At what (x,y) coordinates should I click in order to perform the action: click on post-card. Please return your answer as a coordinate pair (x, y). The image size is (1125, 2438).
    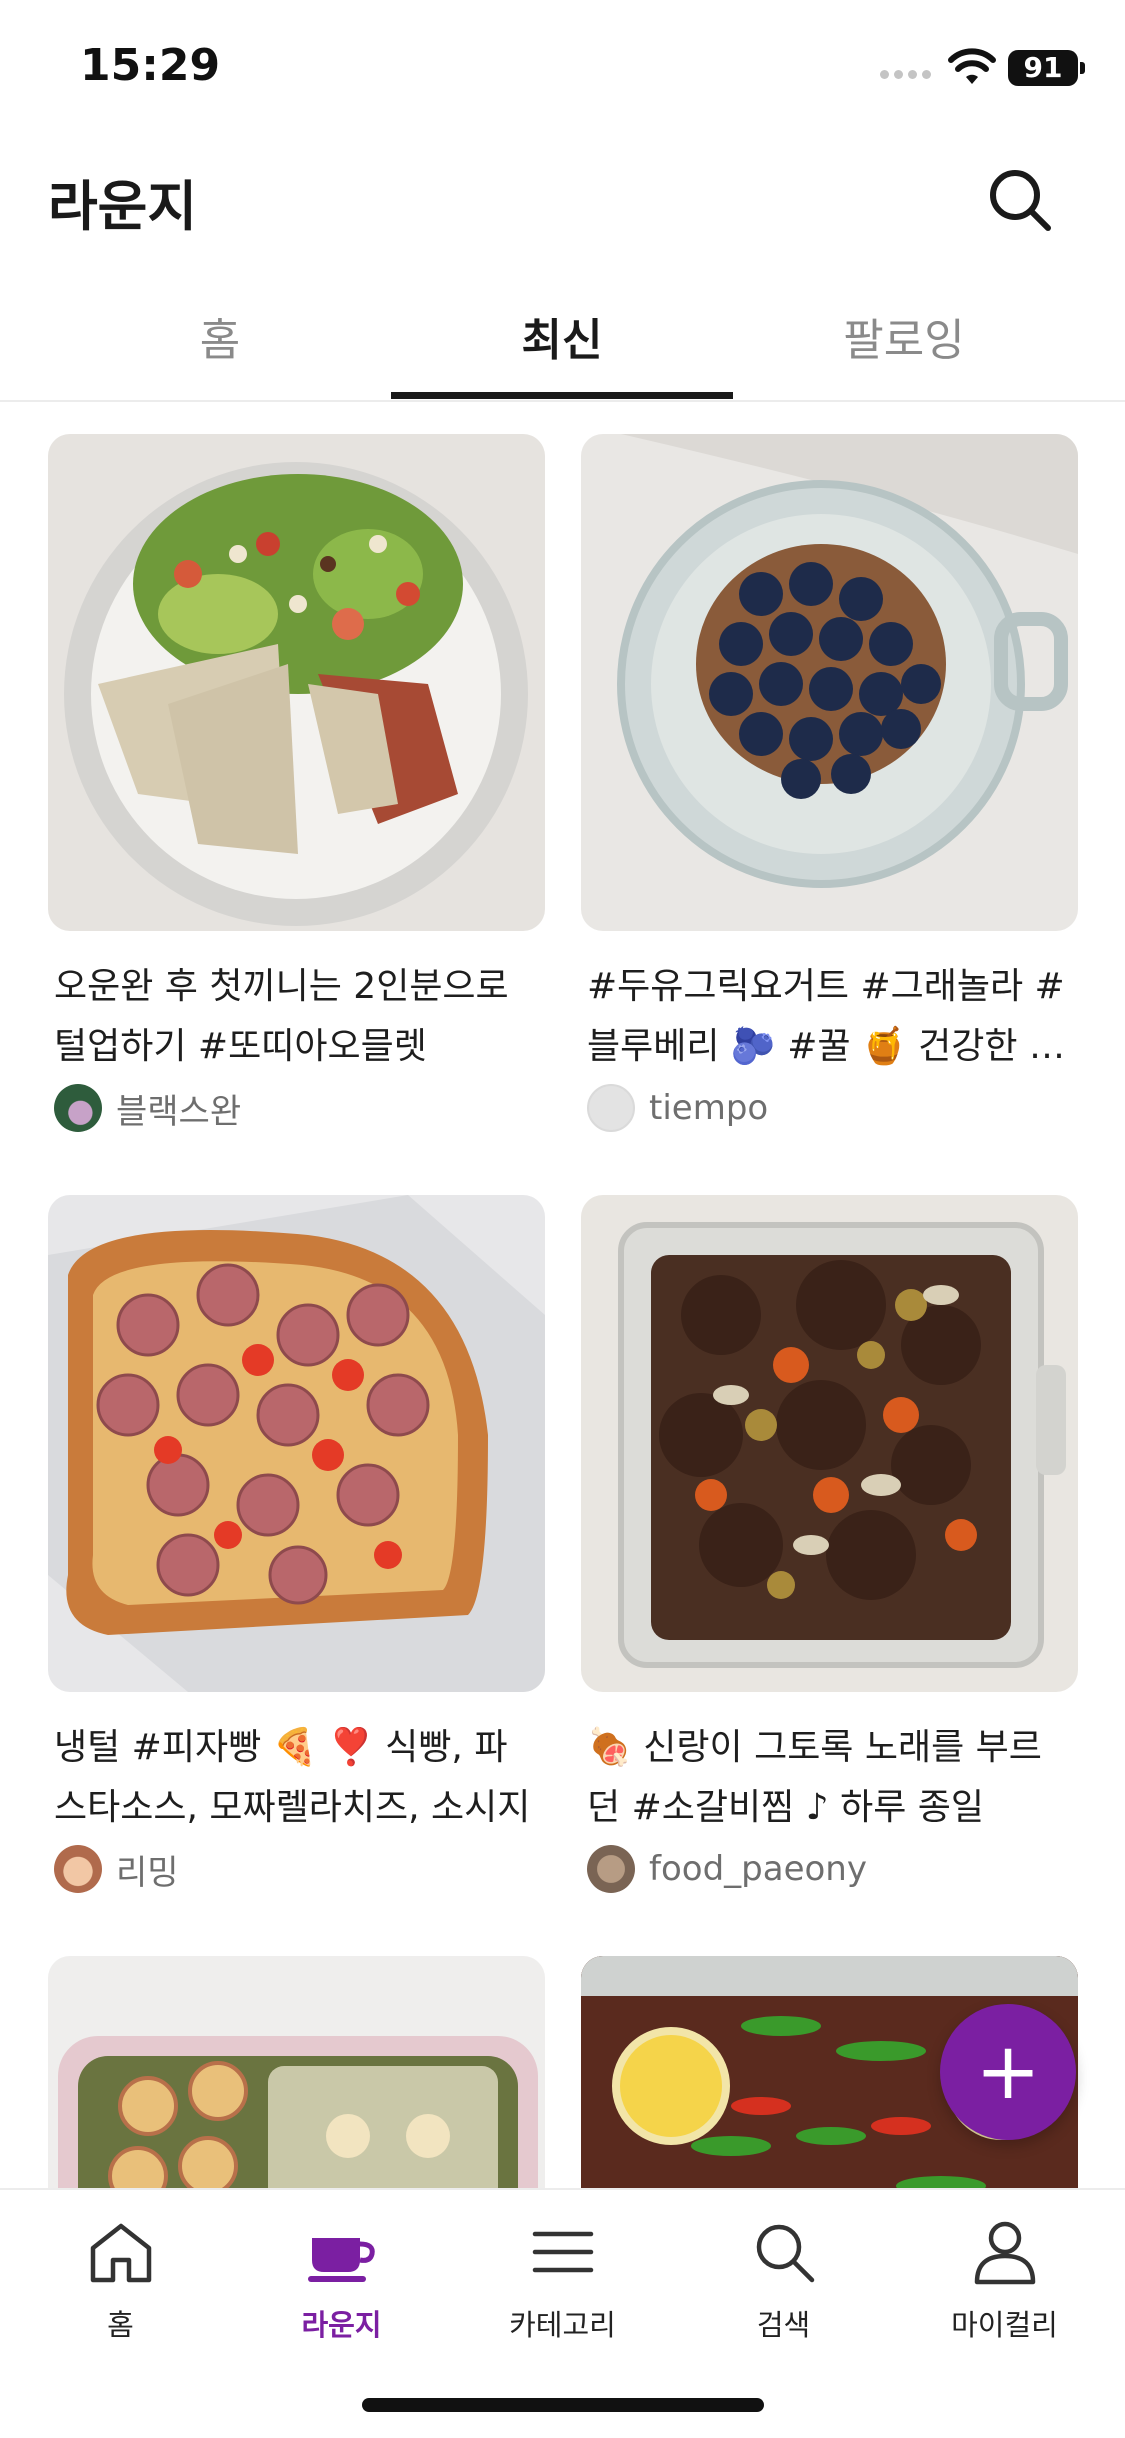
    Looking at the image, I should click on (296, 2072).